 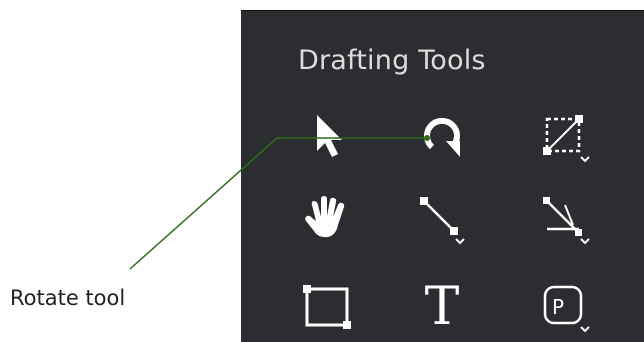 What do you see at coordinates (329, 136) in the screenshot?
I see `arrow-select-icon` at bounding box center [329, 136].